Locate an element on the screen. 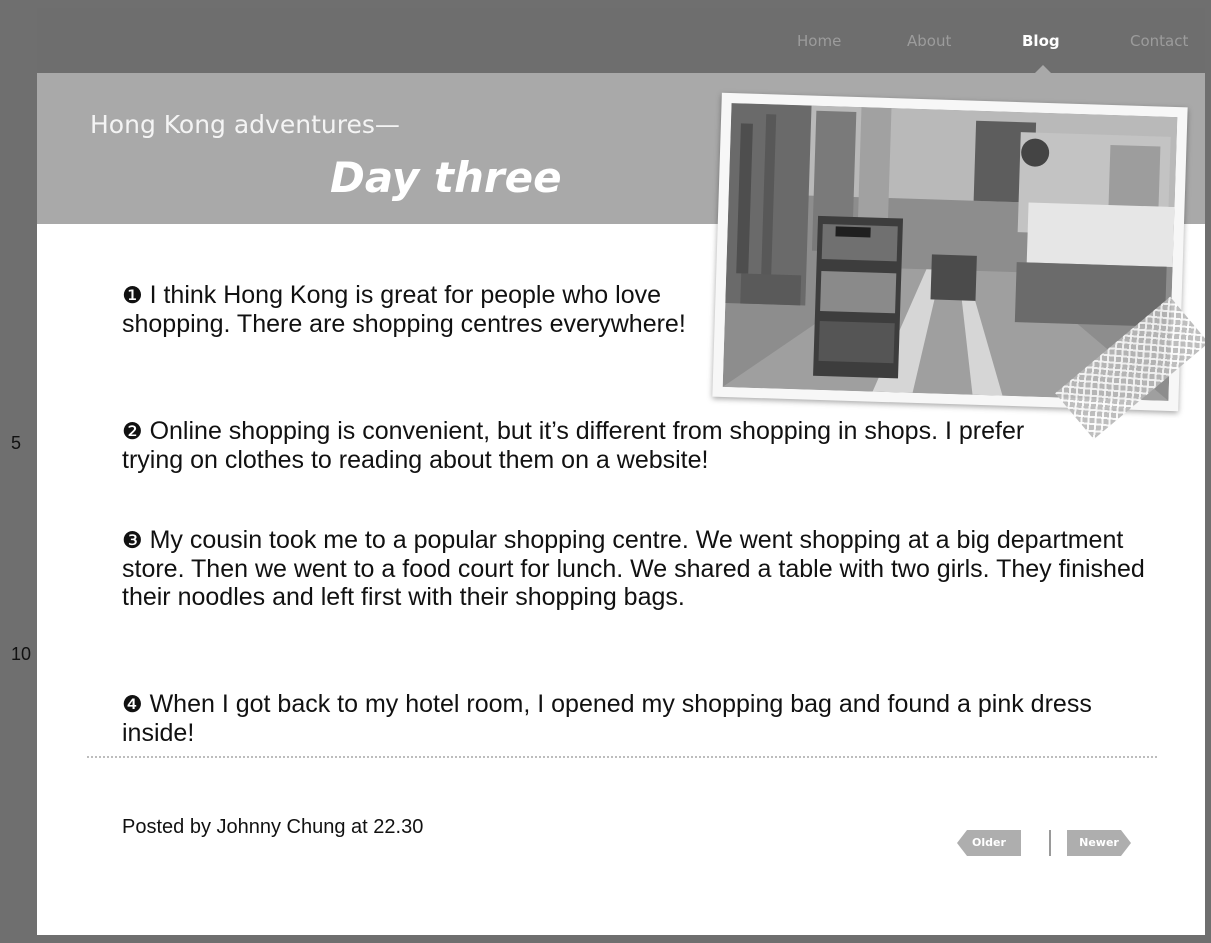 Image resolution: width=1211 pixels, height=943 pixels. nav-about: About is located at coordinates (929, 41).